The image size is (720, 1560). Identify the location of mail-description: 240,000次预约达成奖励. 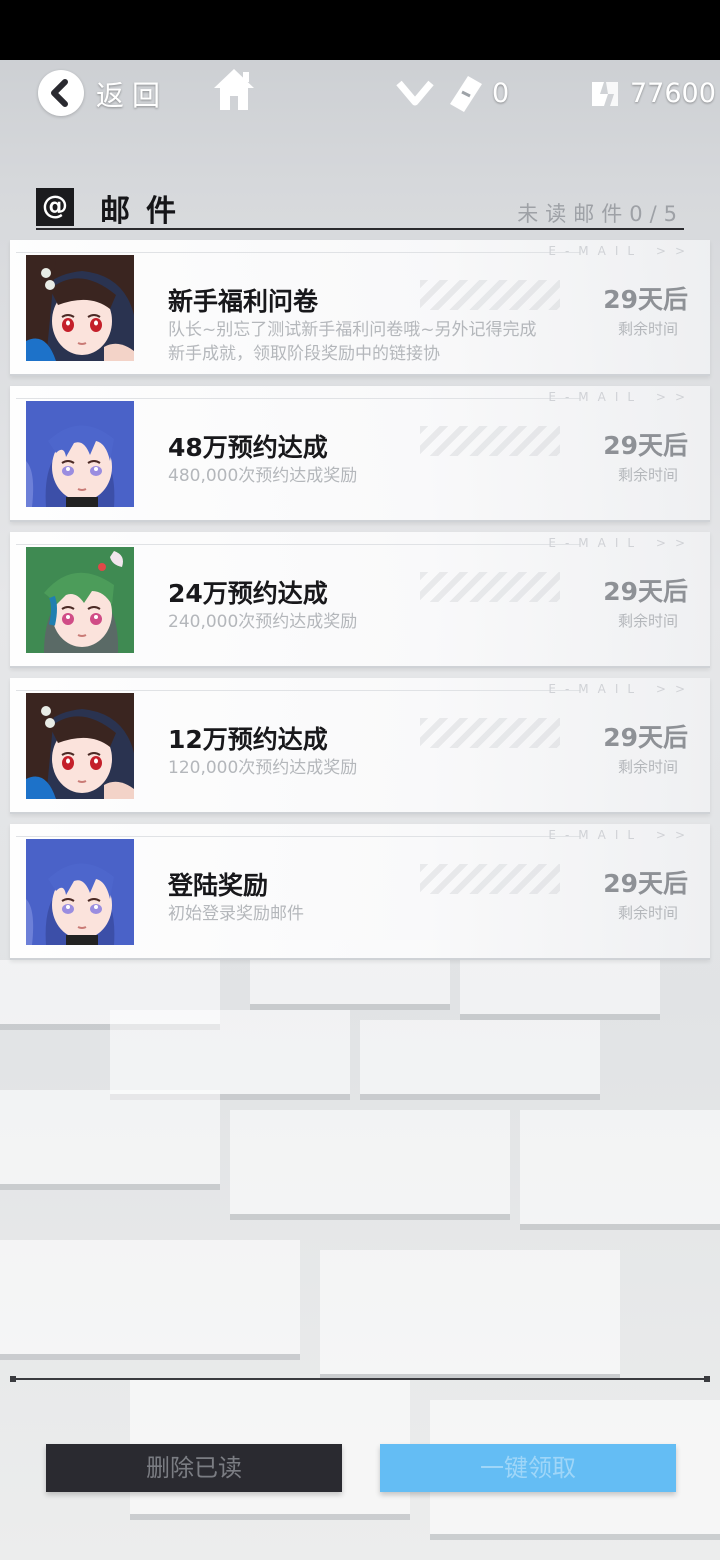
(263, 622).